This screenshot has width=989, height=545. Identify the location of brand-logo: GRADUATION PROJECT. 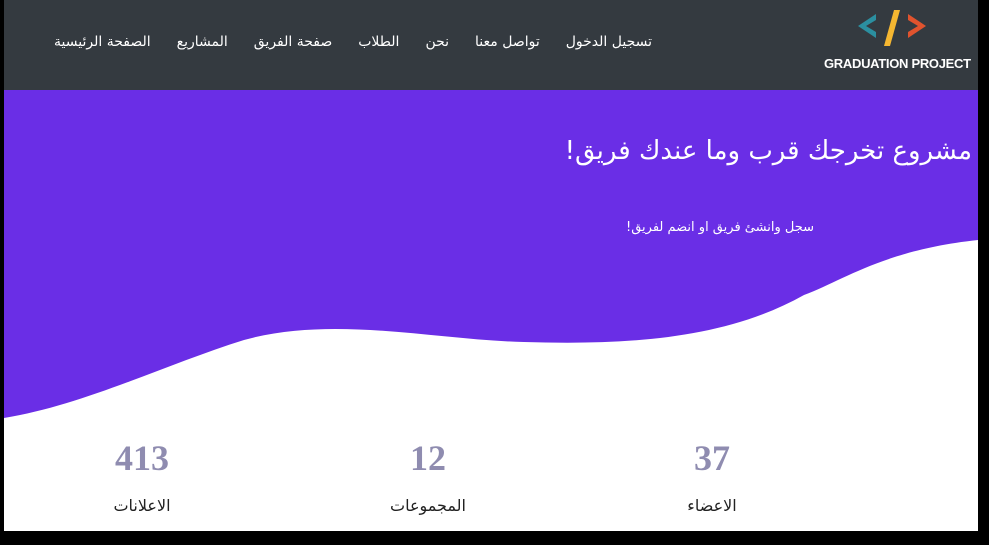
(897, 41).